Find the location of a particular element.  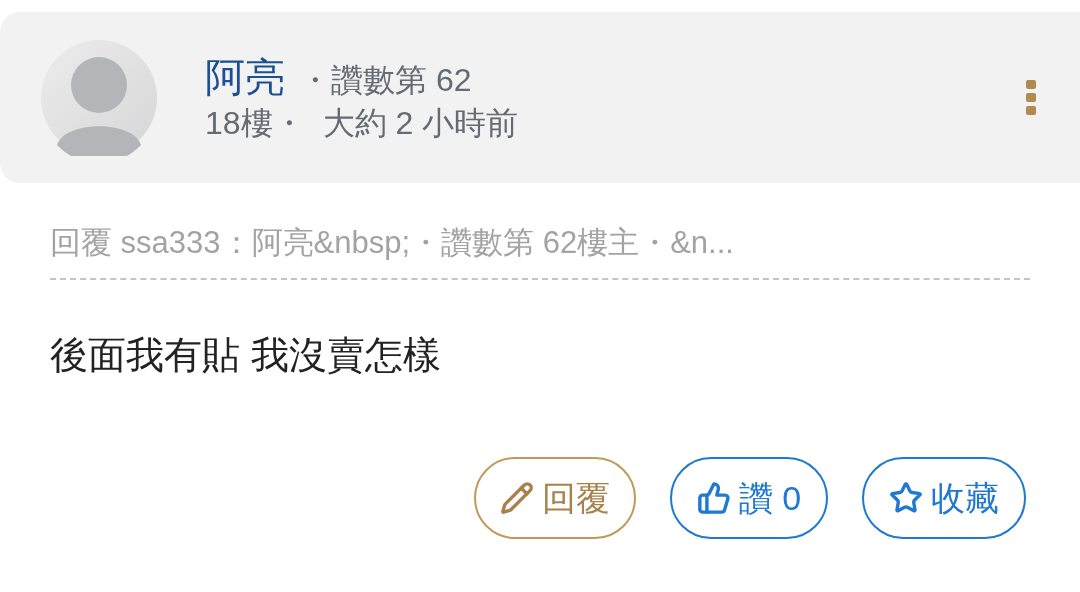

floor-number: 18樓・ is located at coordinates (255, 122).